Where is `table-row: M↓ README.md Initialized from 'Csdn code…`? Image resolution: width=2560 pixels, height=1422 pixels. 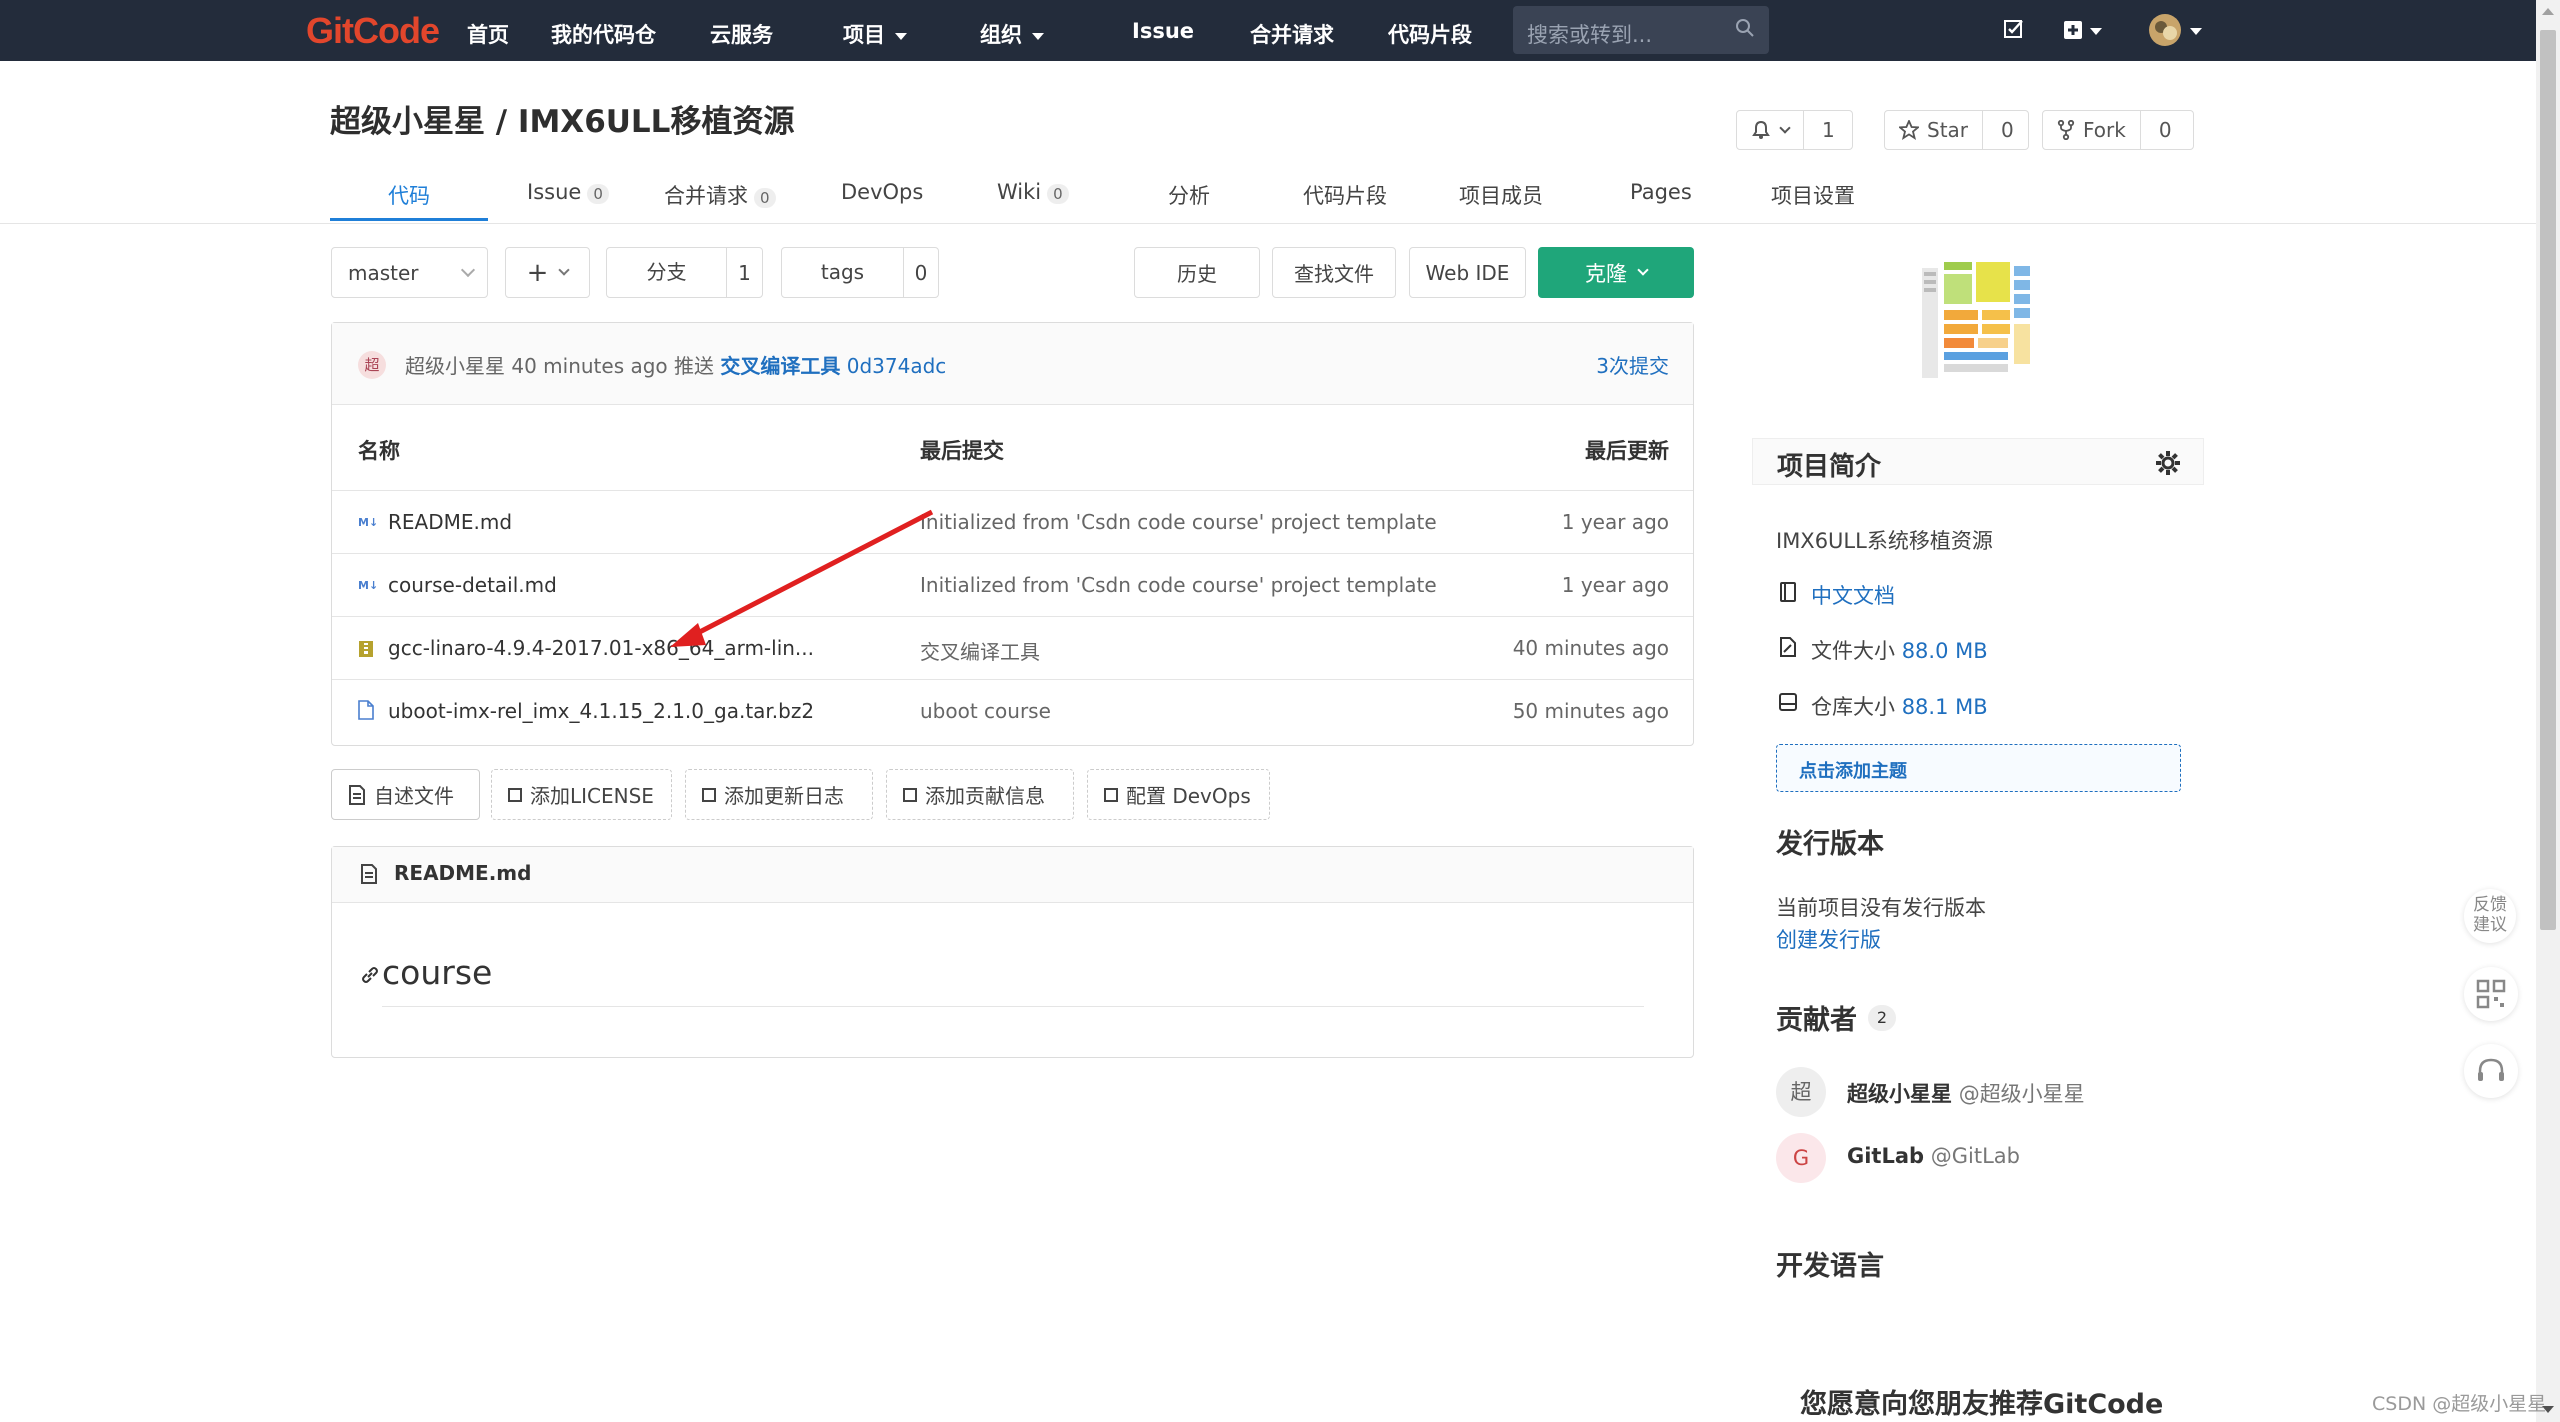
table-row: M↓ README.md Initialized from 'Csdn code… is located at coordinates (1012, 522).